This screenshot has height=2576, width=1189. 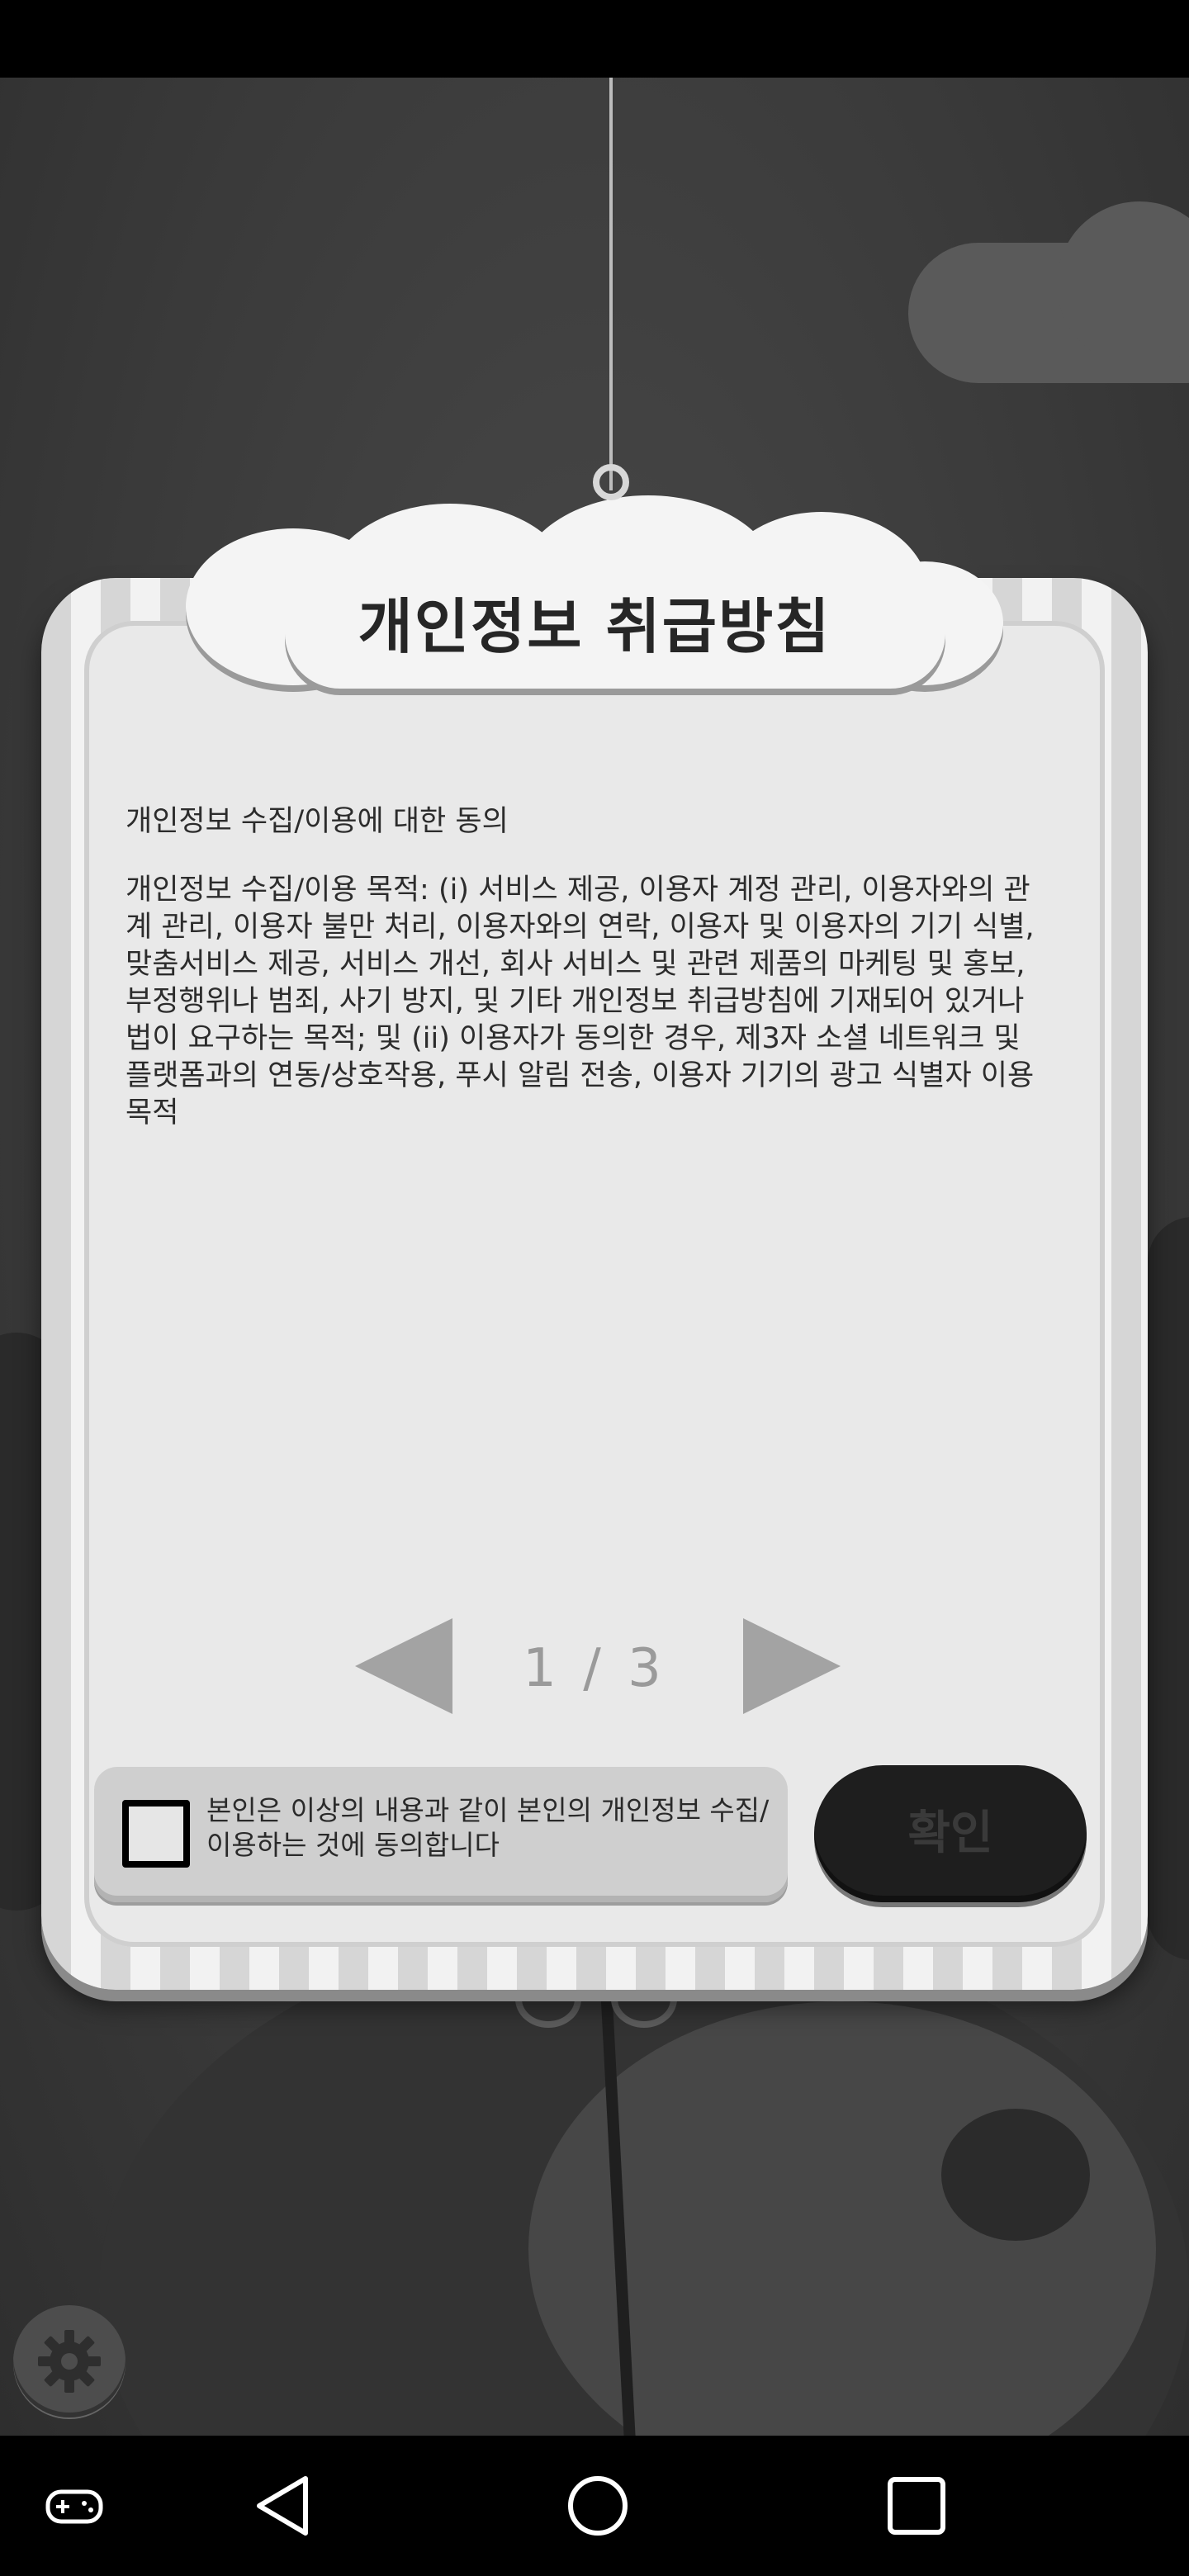 I want to click on hook-ring, so click(x=611, y=482).